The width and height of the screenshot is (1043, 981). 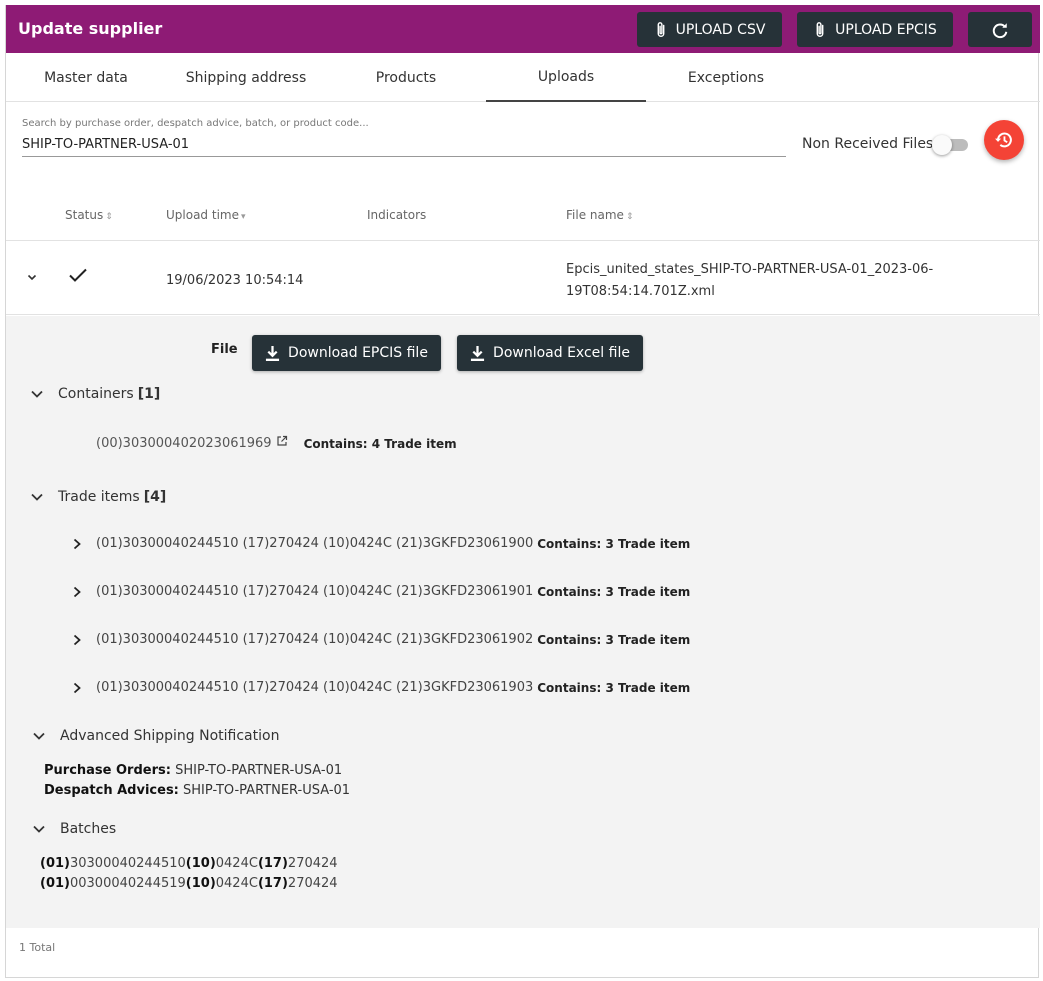 I want to click on purchase-orders-value: SHIP-TO-PARTNER-USA-01, so click(x=259, y=770).